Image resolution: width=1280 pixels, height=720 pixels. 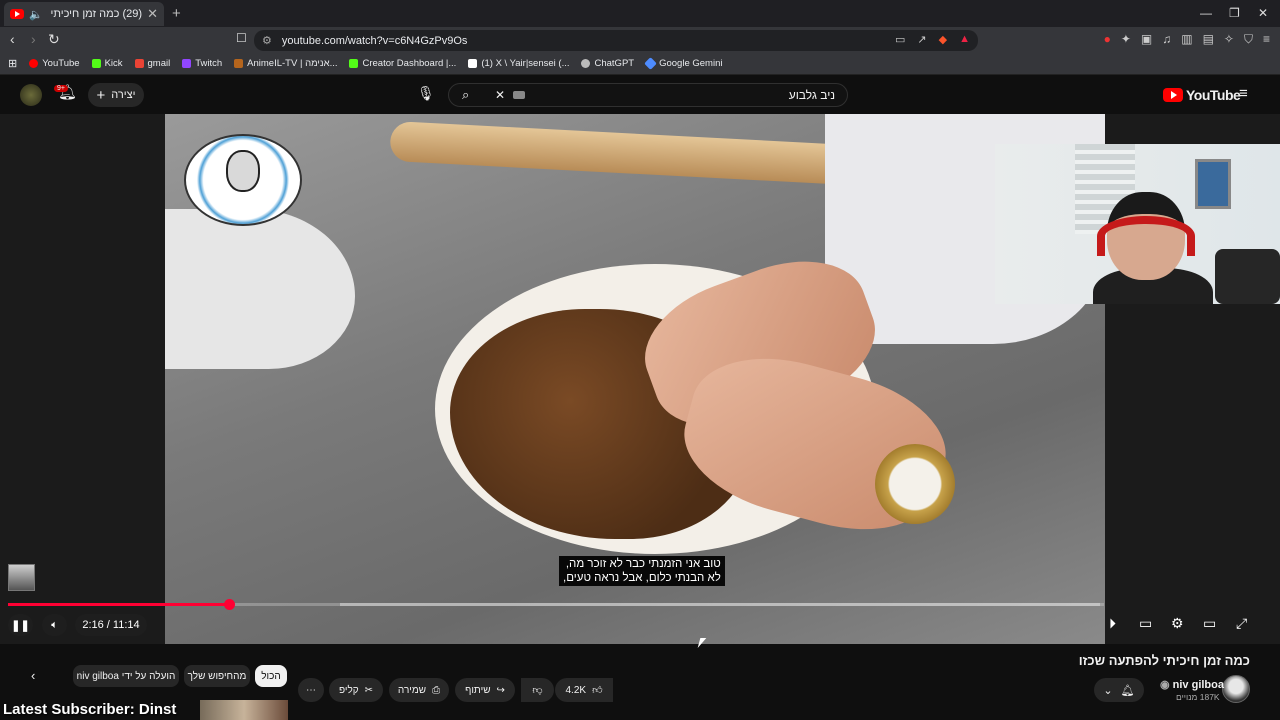 What do you see at coordinates (229, 604) in the screenshot?
I see `progress-scrubber` at bounding box center [229, 604].